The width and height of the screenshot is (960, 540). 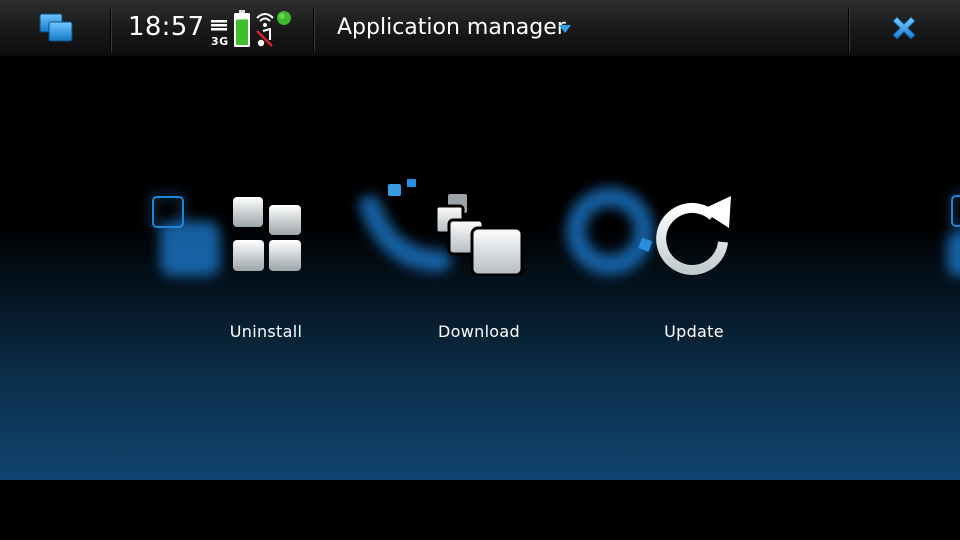 What do you see at coordinates (253, 29) in the screenshot?
I see `status-area: 3G` at bounding box center [253, 29].